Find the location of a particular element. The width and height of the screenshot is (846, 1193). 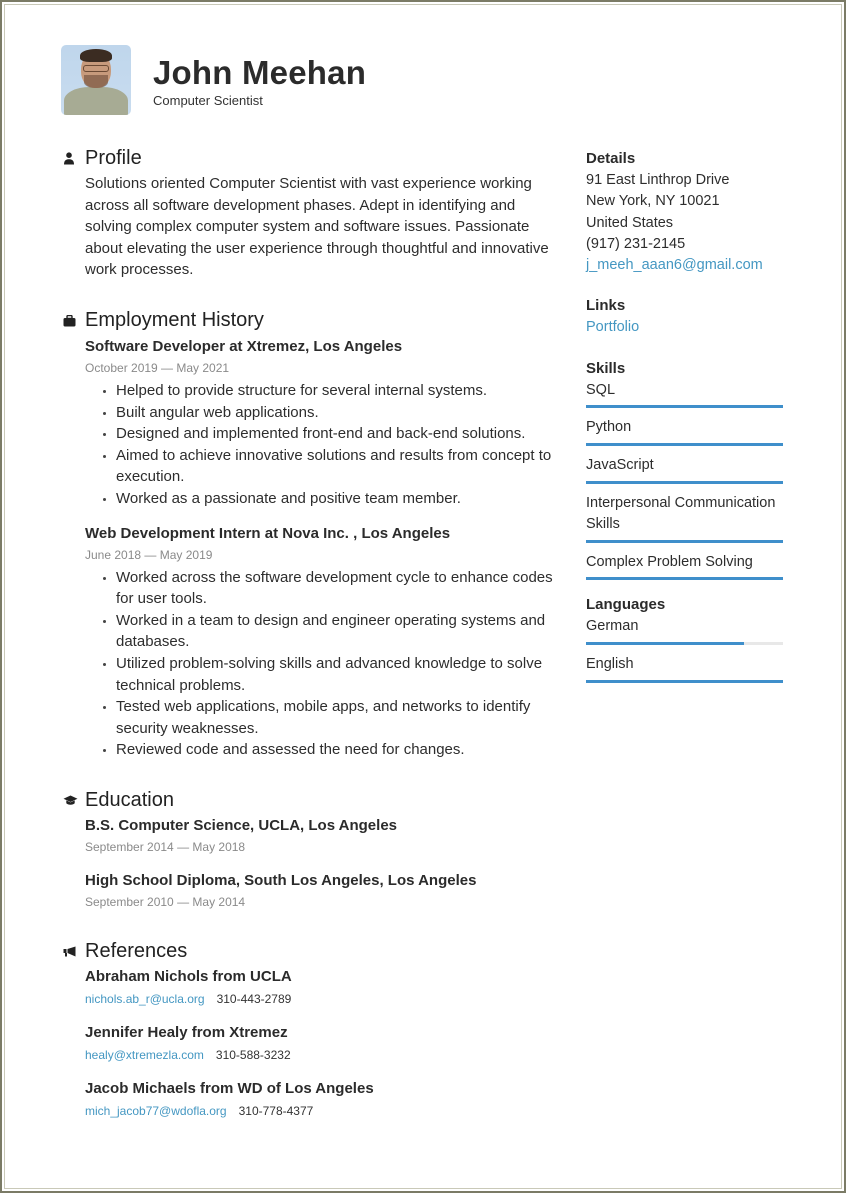

address-line-1: 91 East Linthrop Drive is located at coordinates (658, 180).